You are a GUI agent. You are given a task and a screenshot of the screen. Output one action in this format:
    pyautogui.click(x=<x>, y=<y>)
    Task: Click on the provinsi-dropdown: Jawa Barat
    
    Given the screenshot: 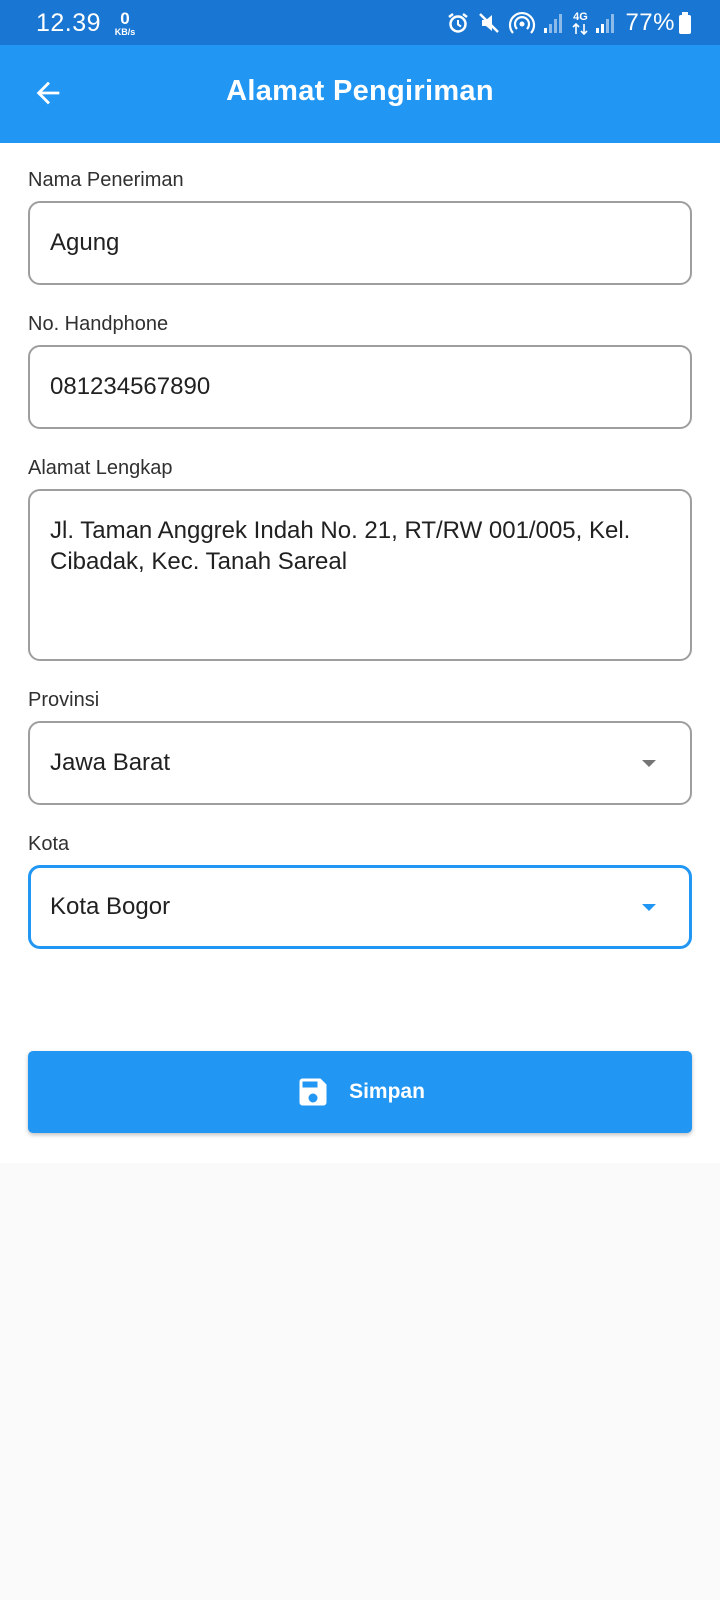 What is the action you would take?
    pyautogui.click(x=360, y=763)
    